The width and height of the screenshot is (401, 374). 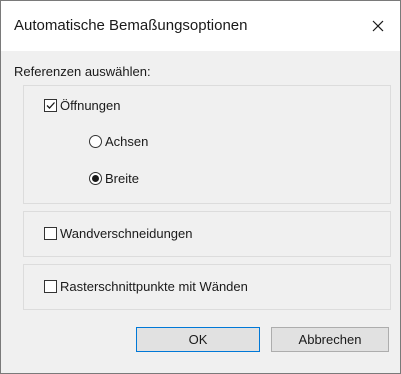 I want to click on wall-intersections-group: Wandverschneidungen, so click(x=207, y=234).